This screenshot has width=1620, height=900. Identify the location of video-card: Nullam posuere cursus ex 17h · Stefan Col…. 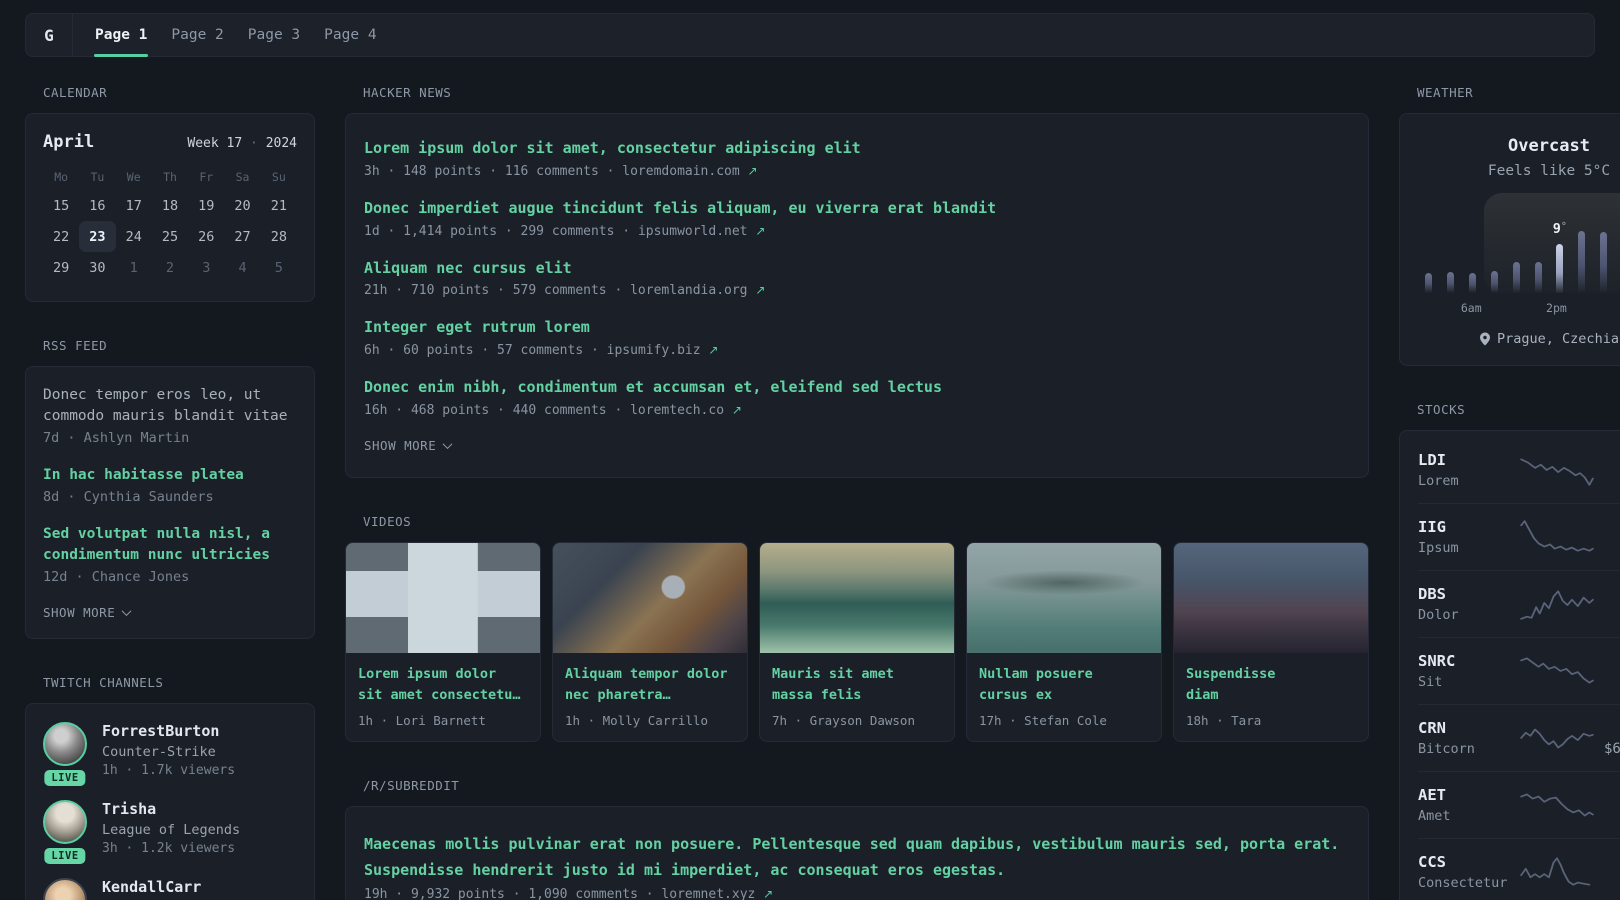
(1064, 641).